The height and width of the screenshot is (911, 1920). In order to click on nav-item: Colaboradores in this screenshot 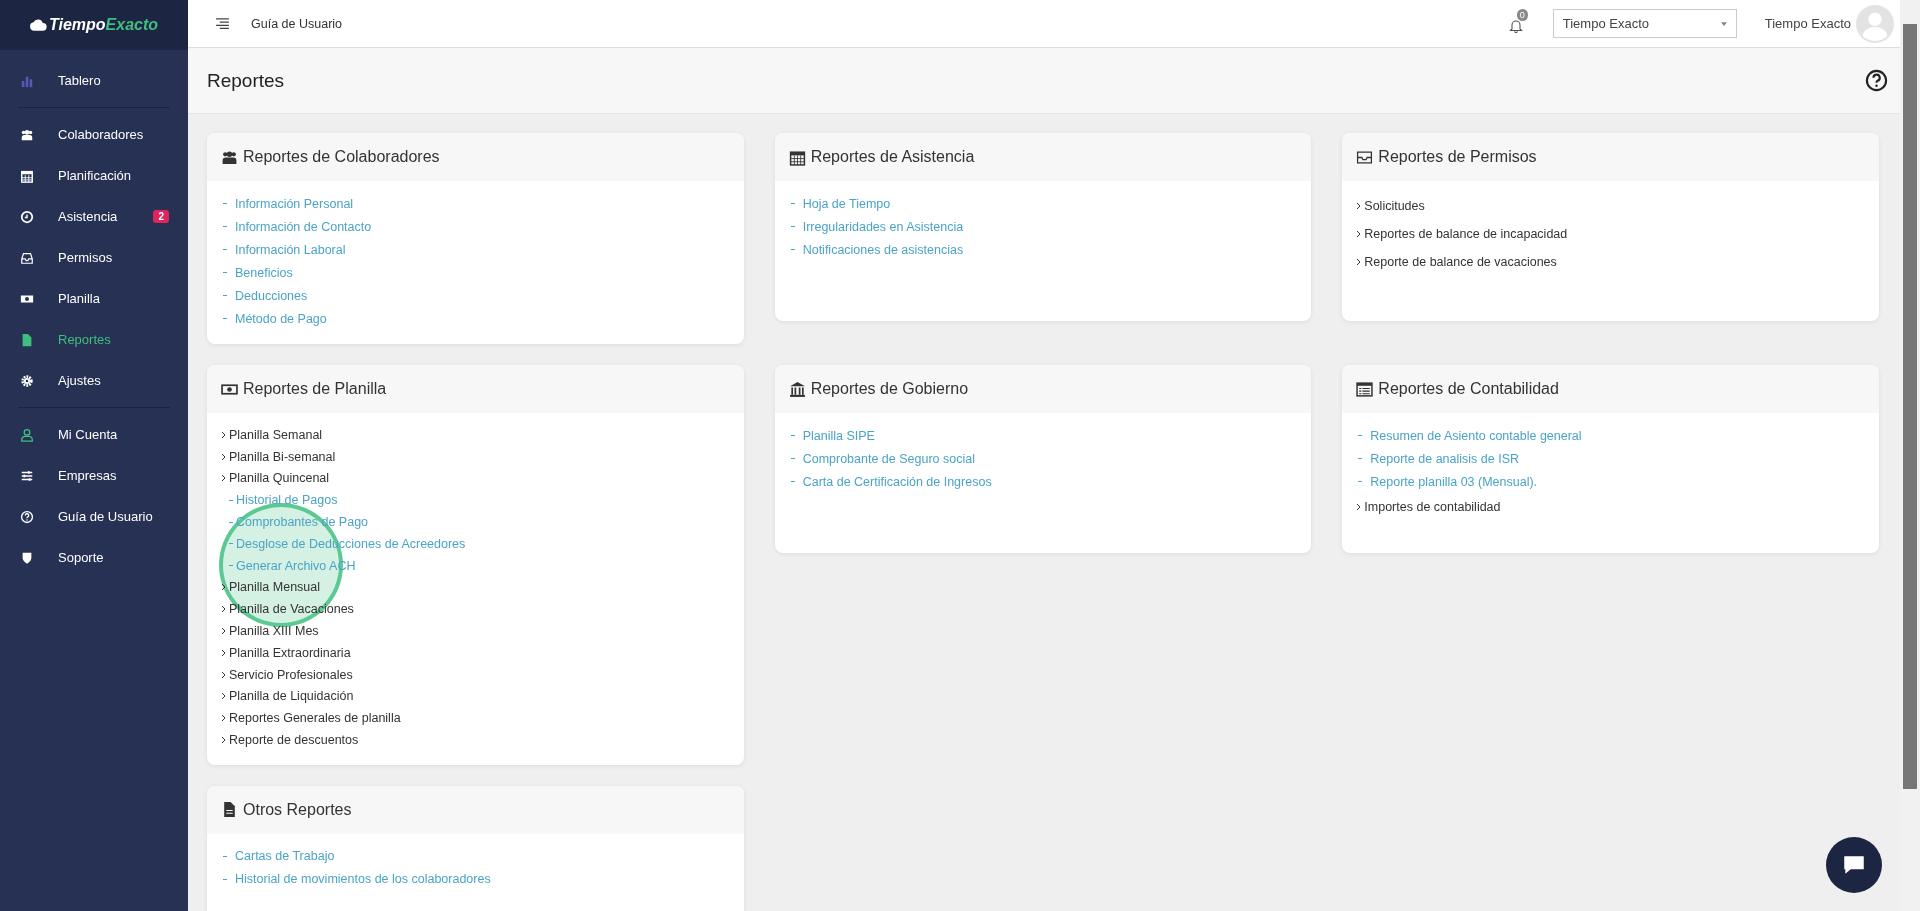, I will do `click(94, 134)`.